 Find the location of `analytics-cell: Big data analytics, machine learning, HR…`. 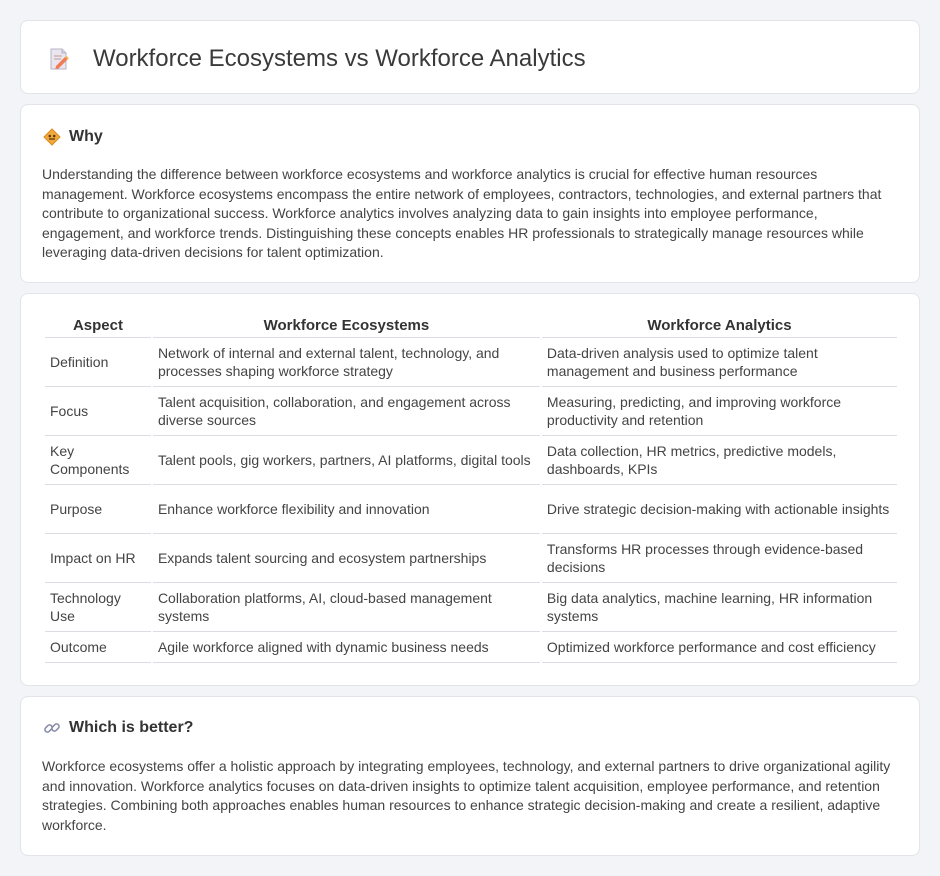

analytics-cell: Big data analytics, machine learning, HR… is located at coordinates (719, 607).